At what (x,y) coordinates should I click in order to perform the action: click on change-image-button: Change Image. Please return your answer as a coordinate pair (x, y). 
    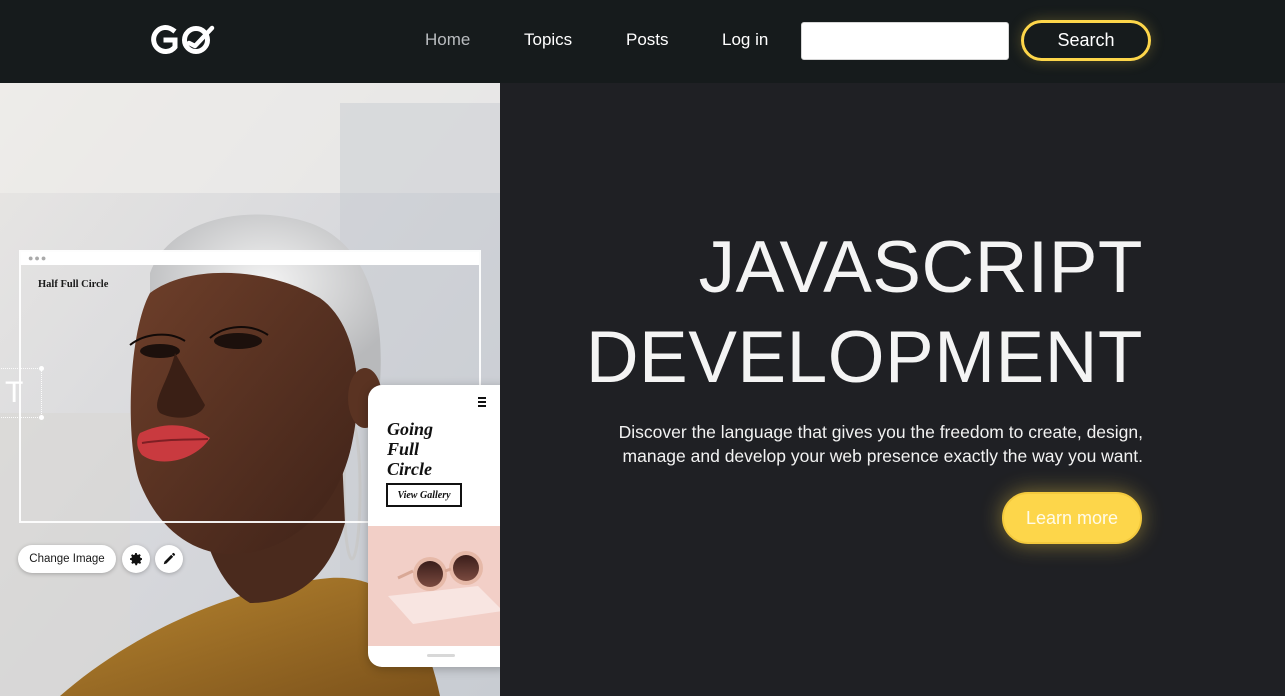
    Looking at the image, I should click on (67, 559).